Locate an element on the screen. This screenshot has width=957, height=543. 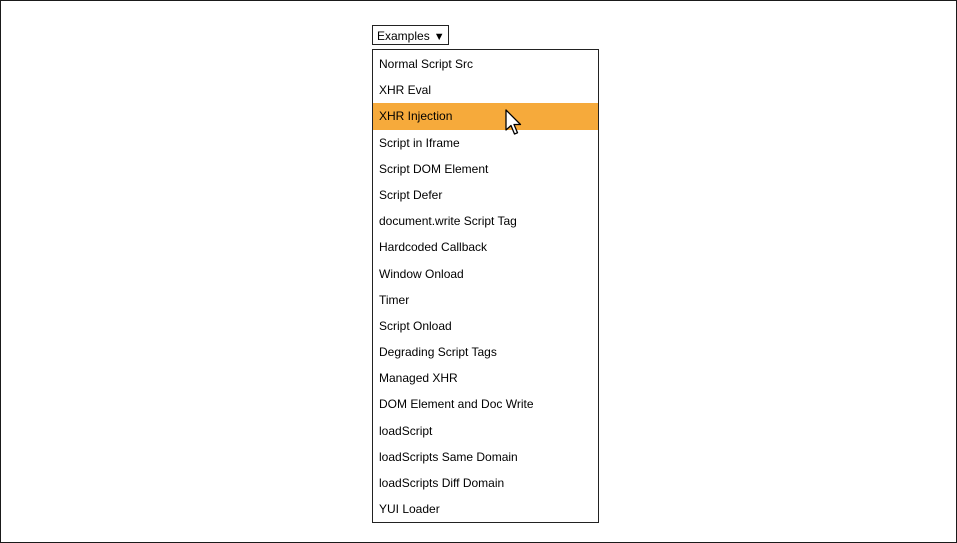
menu-item: Timer is located at coordinates (485, 300).